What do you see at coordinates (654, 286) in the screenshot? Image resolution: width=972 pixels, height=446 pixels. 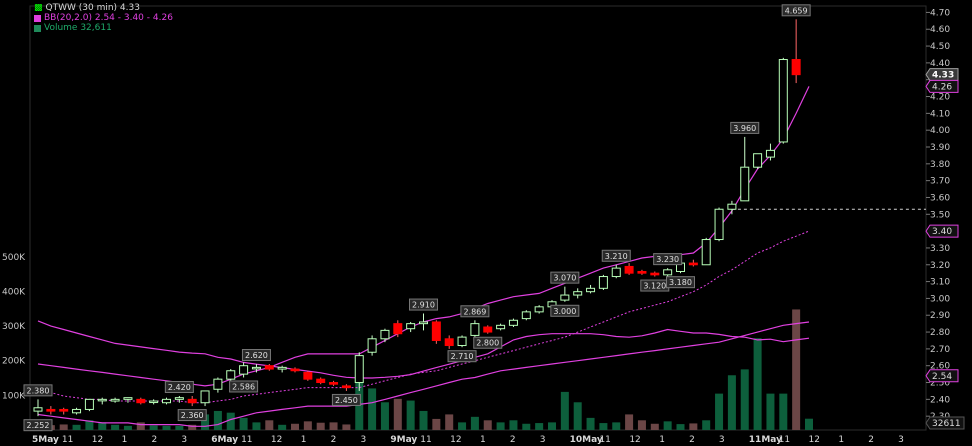 I see `price-callout-label: 3.120` at bounding box center [654, 286].